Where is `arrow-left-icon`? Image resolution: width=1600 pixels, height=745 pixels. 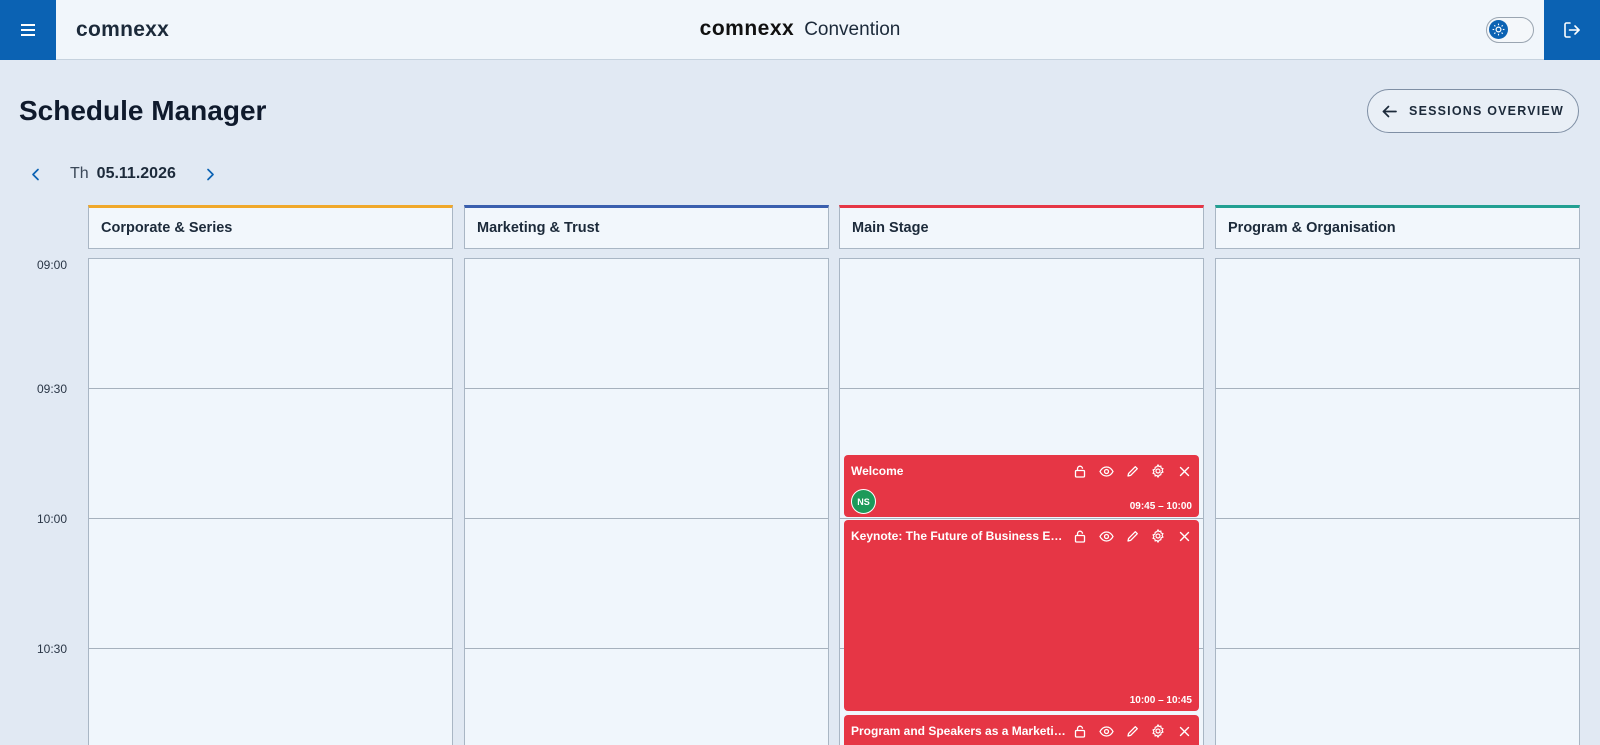 arrow-left-icon is located at coordinates (1389, 111).